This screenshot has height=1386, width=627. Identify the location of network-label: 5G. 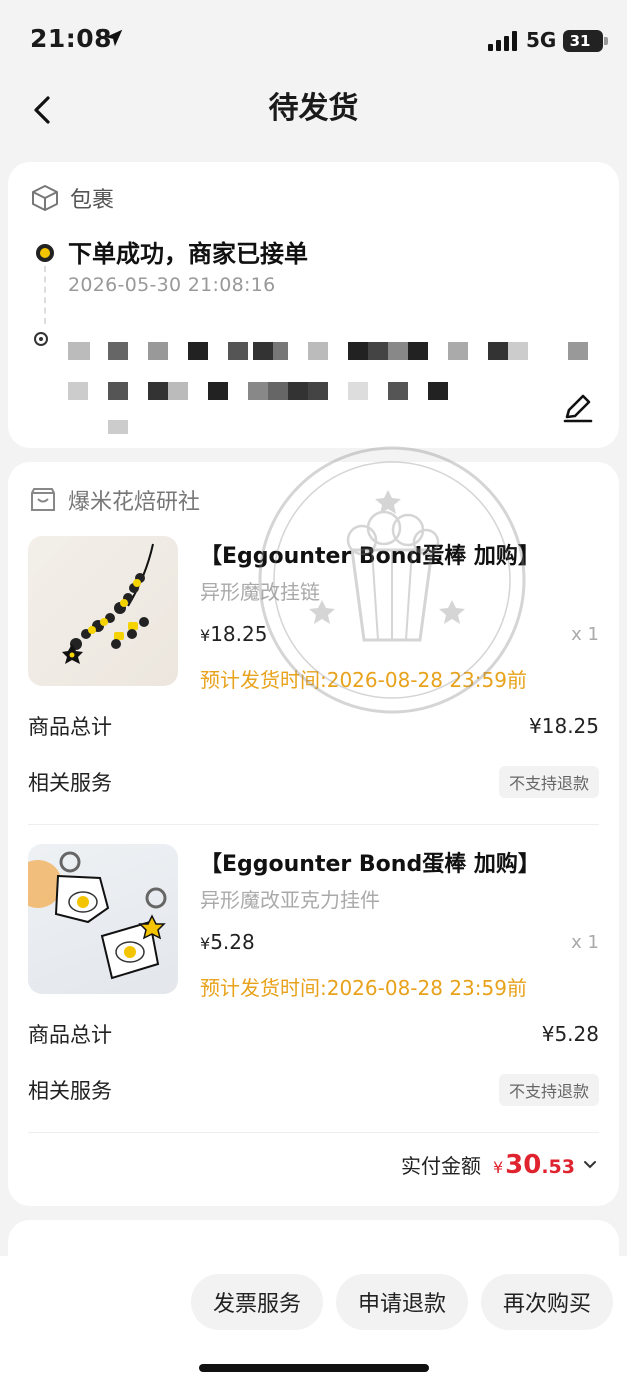
(541, 40).